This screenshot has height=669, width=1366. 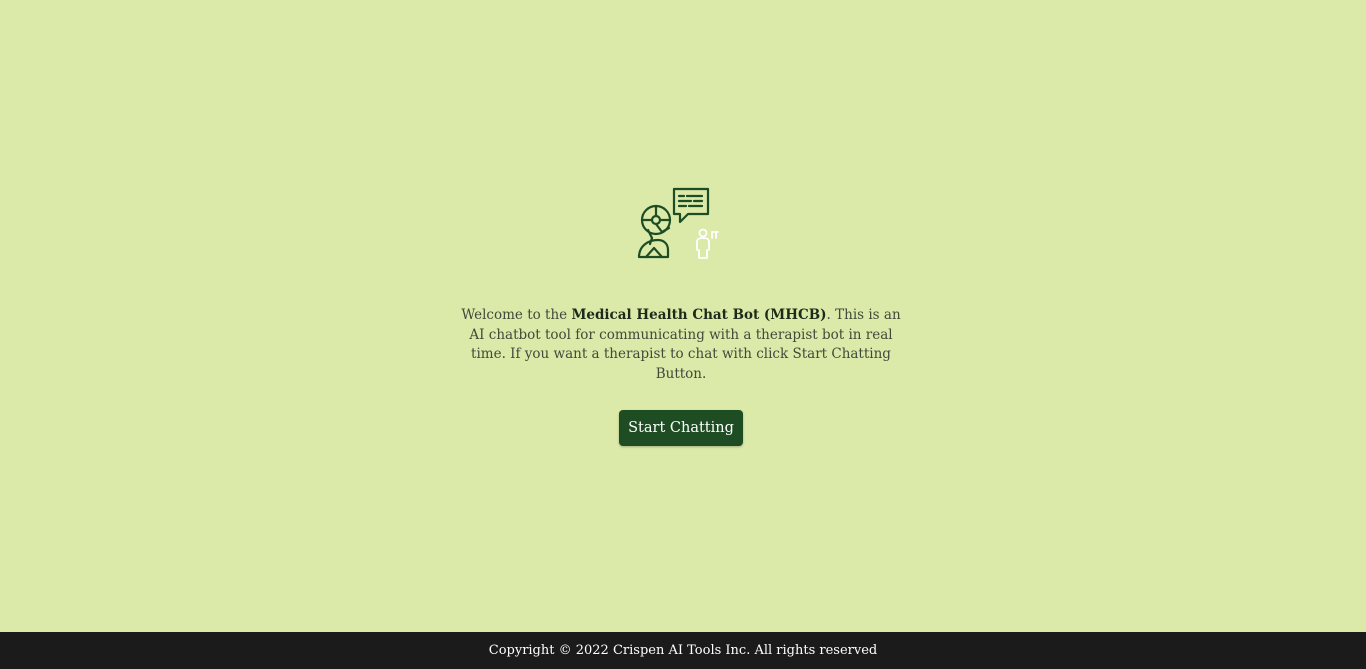 I want to click on welcome-prefix: Welcome to the, so click(x=516, y=315).